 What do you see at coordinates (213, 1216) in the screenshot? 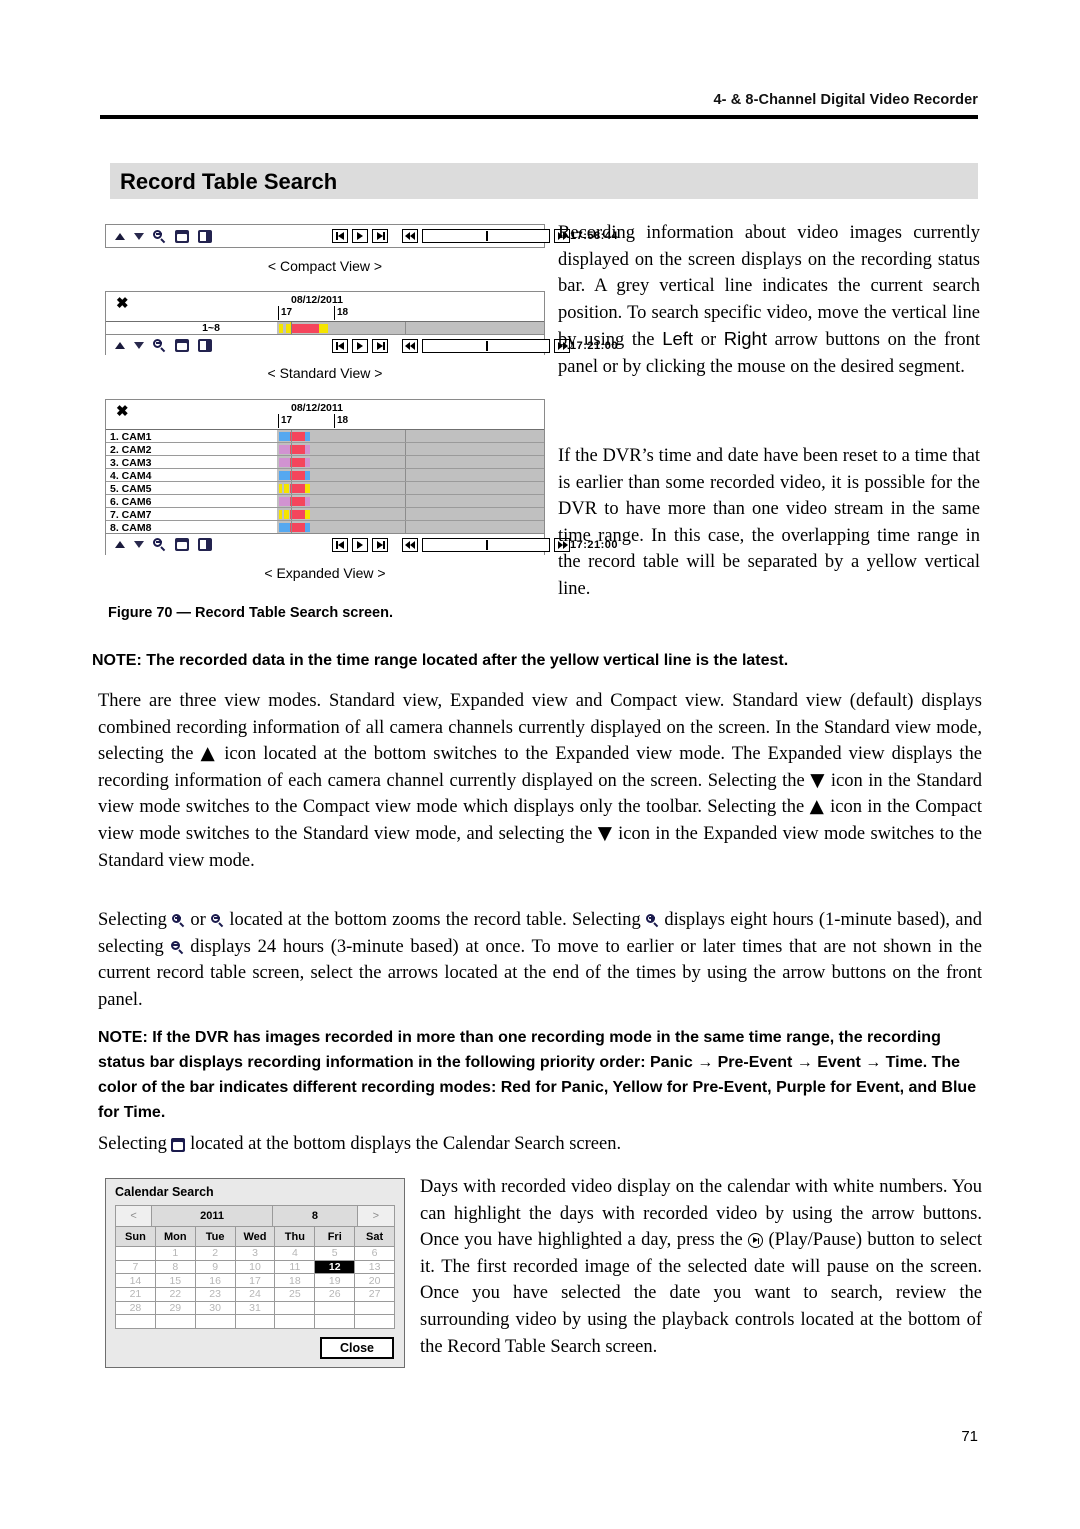
I see `year-field: 2011` at bounding box center [213, 1216].